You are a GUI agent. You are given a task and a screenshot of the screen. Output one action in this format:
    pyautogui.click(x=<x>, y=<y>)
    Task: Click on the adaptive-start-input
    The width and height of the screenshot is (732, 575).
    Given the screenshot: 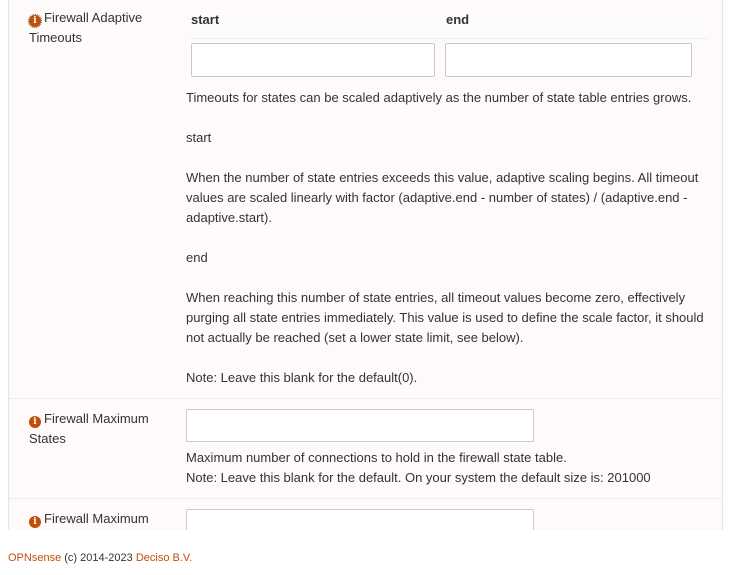 What is the action you would take?
    pyautogui.click(x=313, y=60)
    